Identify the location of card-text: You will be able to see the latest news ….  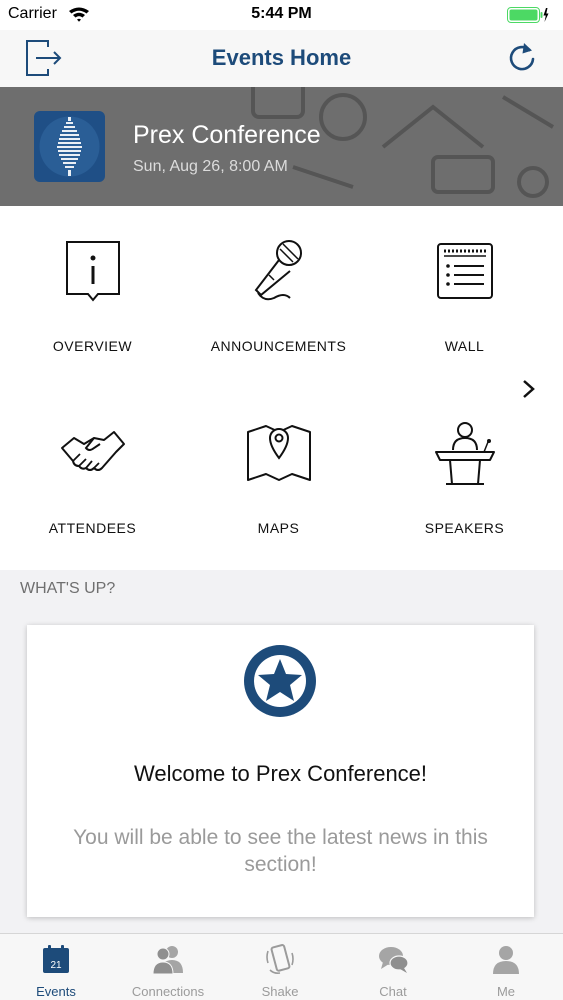
(280, 851).